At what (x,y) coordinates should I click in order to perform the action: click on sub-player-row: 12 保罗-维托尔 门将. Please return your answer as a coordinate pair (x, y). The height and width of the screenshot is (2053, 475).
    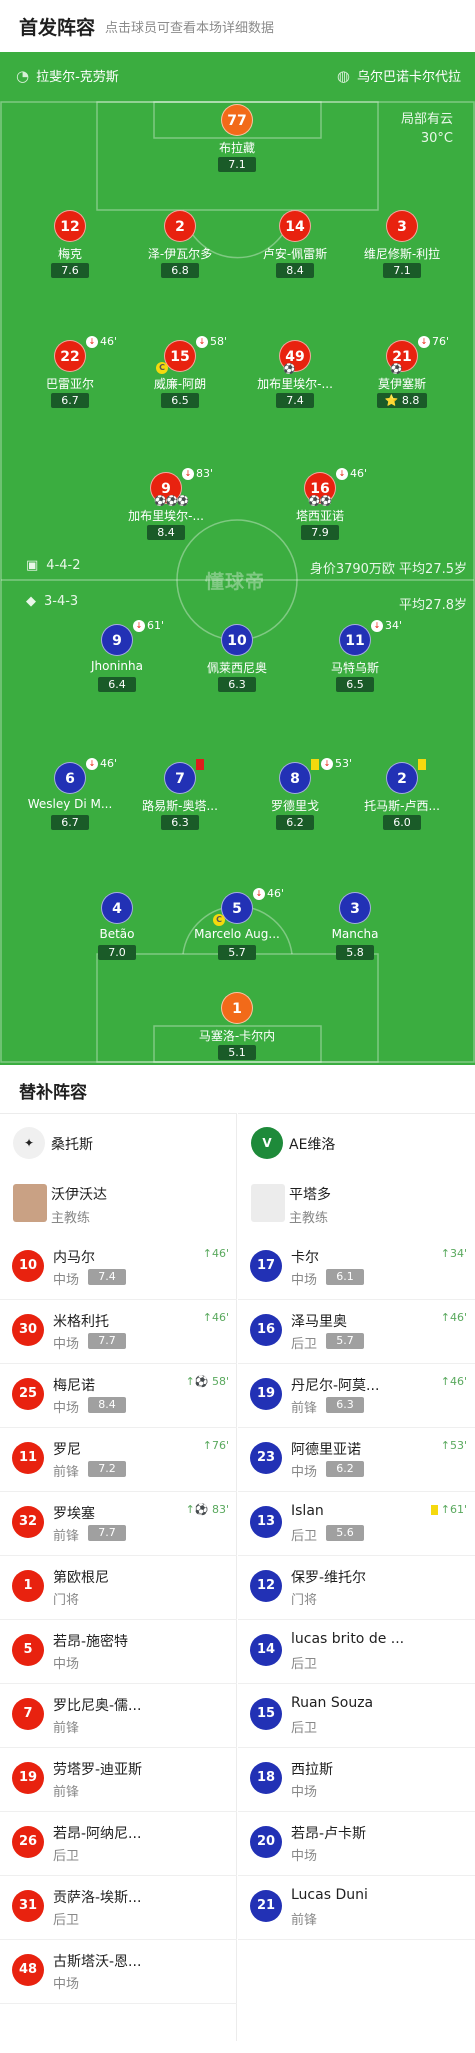
    Looking at the image, I should click on (356, 1588).